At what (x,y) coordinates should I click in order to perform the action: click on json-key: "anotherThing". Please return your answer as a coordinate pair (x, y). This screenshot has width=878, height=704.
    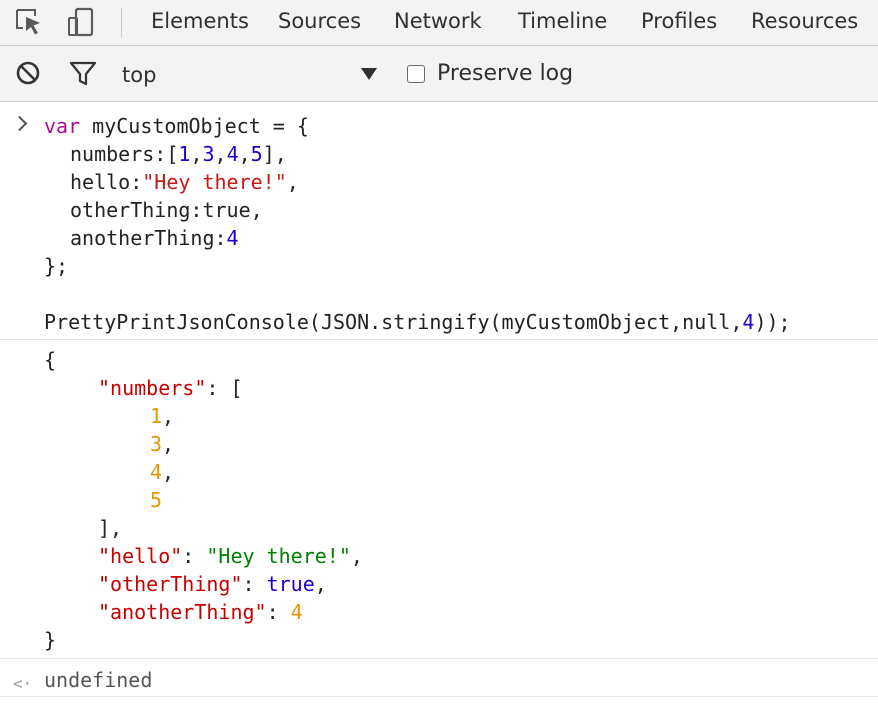
    Looking at the image, I should click on (182, 612).